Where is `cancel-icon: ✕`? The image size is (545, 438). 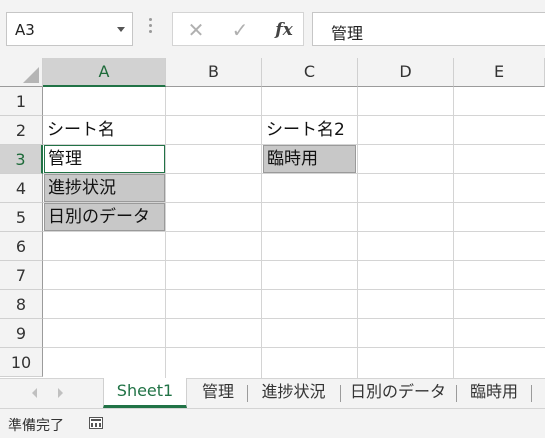
cancel-icon: ✕ is located at coordinates (196, 30).